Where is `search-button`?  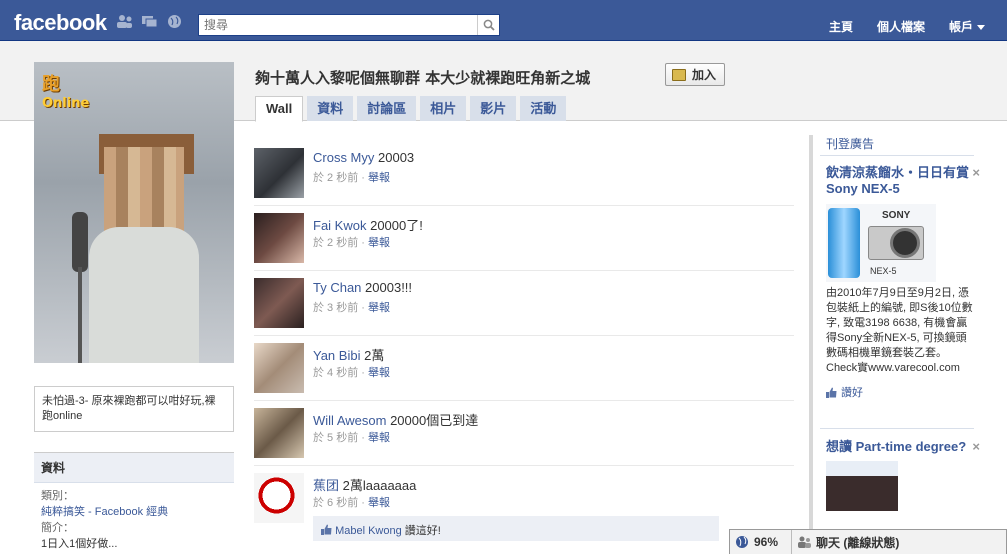 search-button is located at coordinates (488, 25).